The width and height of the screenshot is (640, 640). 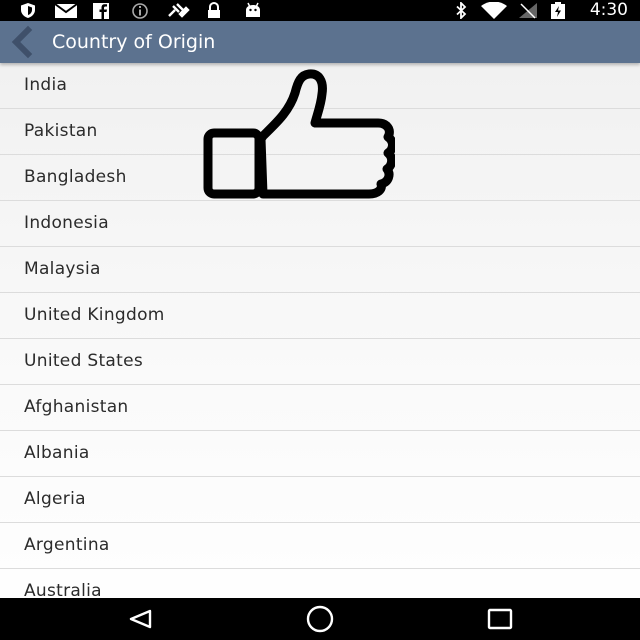 I want to click on nav-recents-button, so click(x=500, y=619).